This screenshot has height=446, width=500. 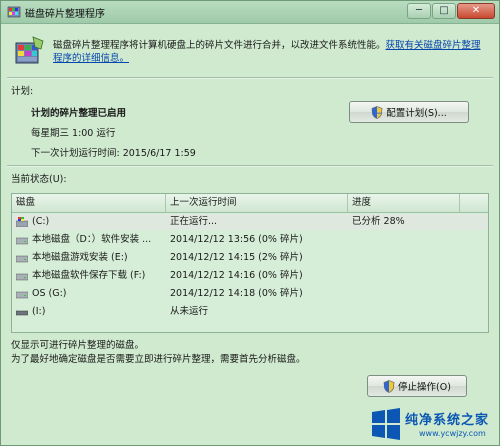 I want to click on site-watermark: 纯净系统之家 www.ycwjzy.com, so click(x=434, y=425).